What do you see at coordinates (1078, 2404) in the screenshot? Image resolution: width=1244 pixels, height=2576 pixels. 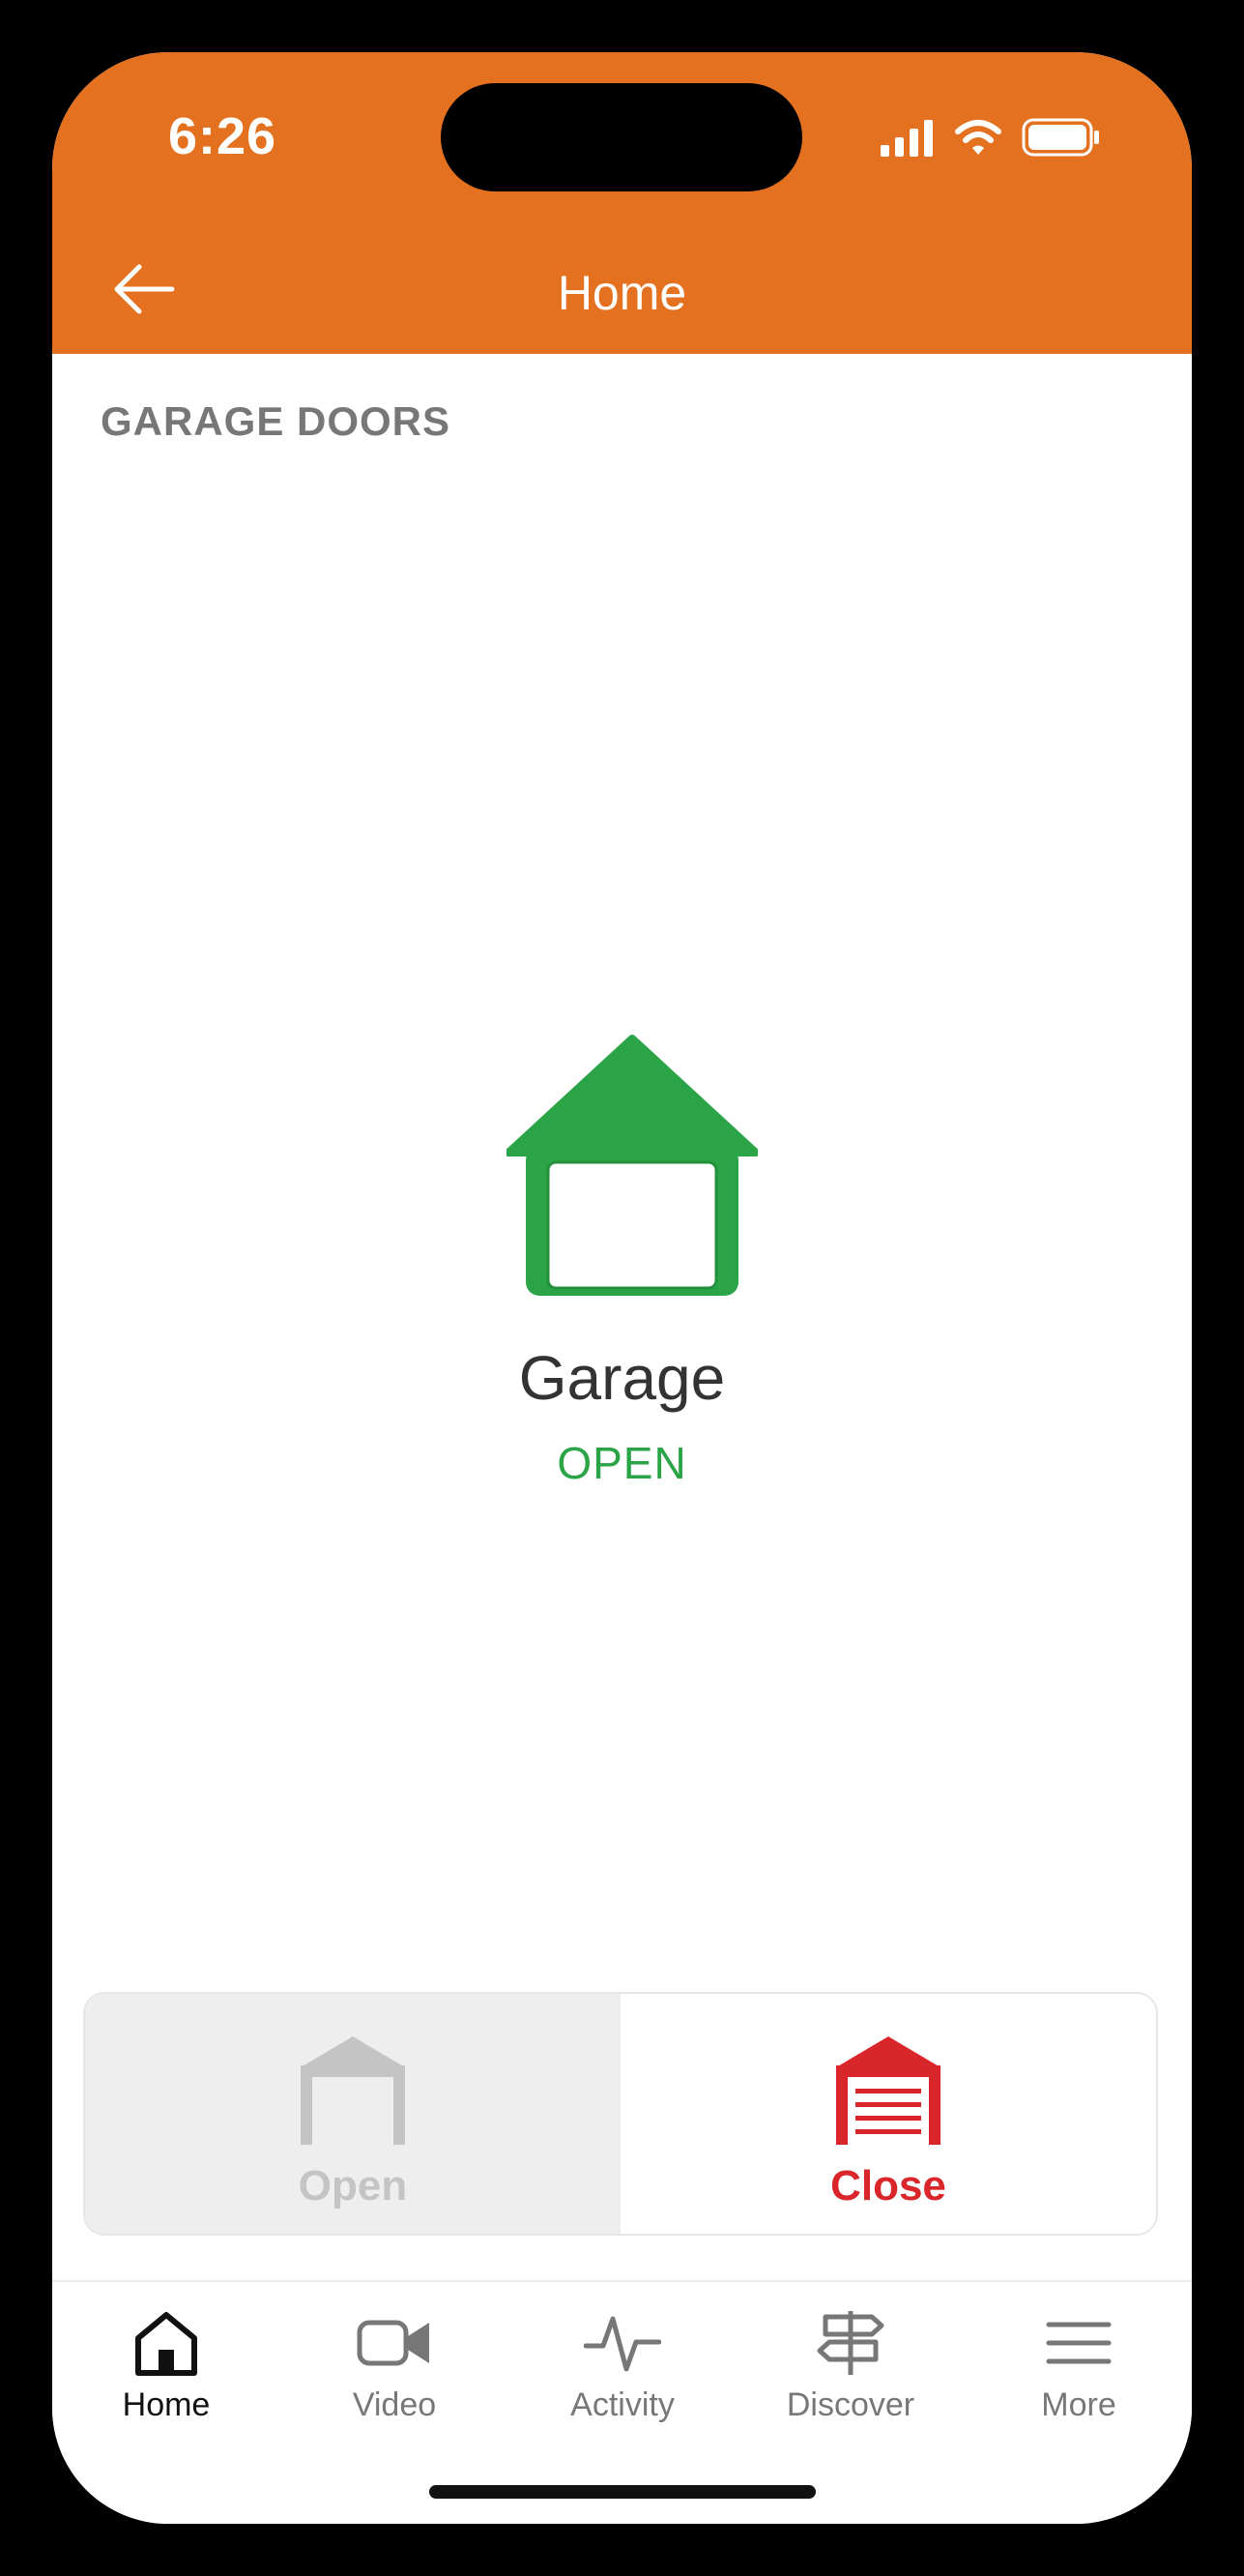 I see `tab-more-label: More` at bounding box center [1078, 2404].